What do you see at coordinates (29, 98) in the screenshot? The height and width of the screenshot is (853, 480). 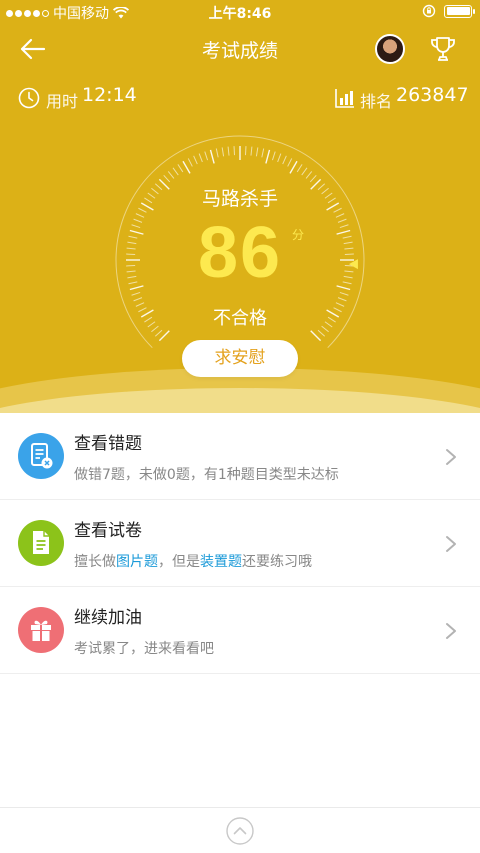 I see `clock-icon` at bounding box center [29, 98].